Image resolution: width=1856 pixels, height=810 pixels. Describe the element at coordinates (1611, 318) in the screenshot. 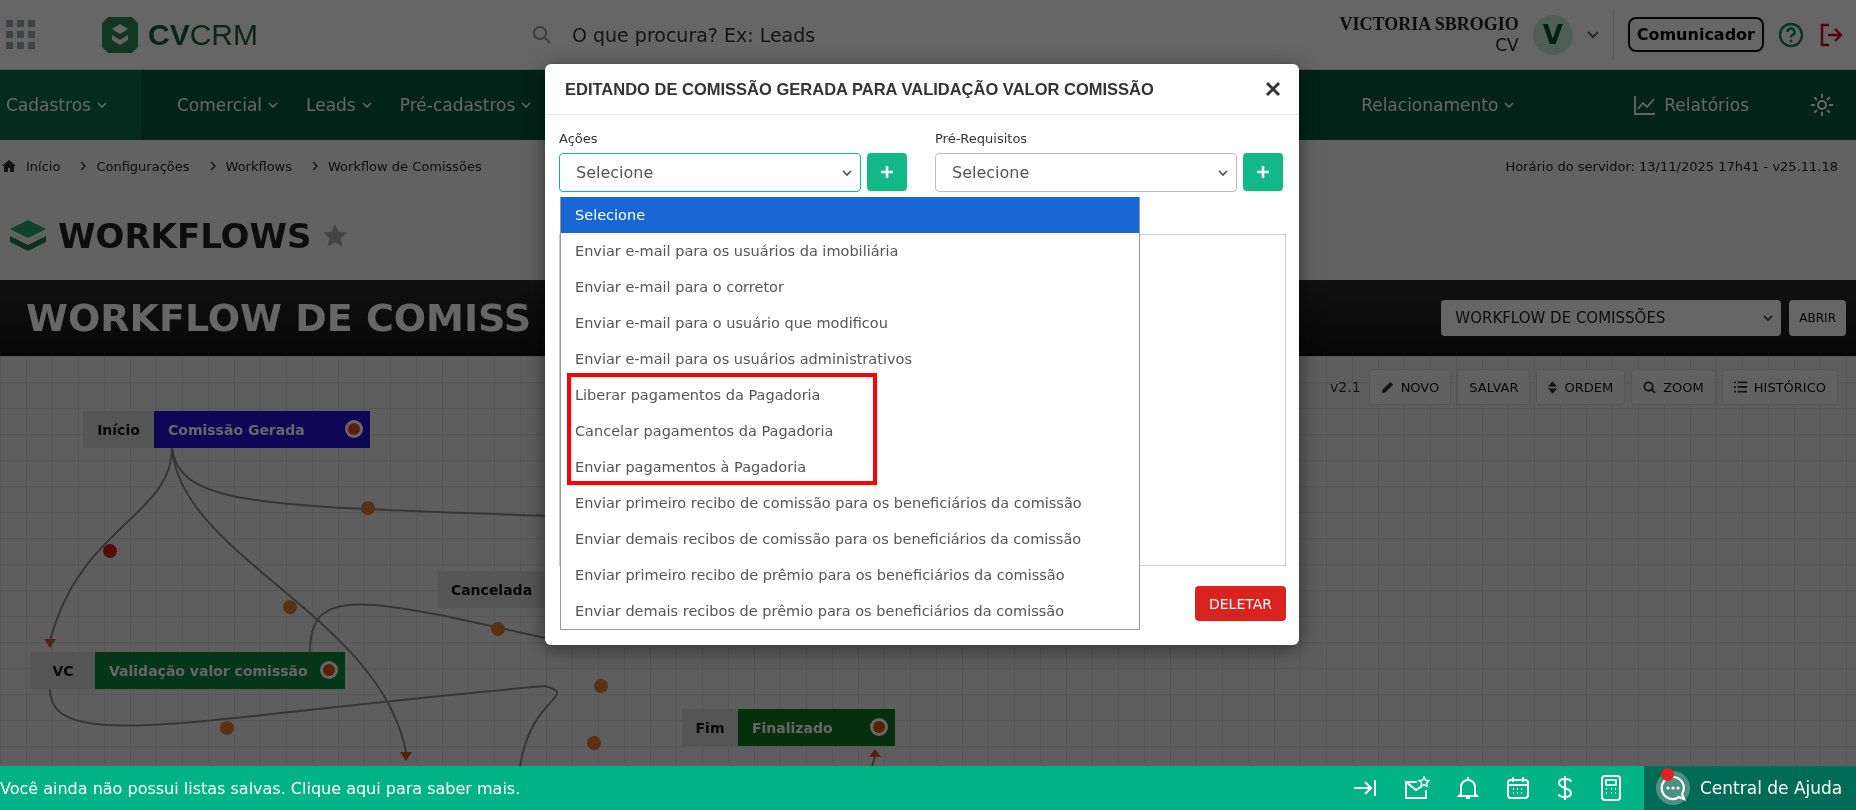

I see `workflow-select: WORKFLOW DE COMISSÕES` at that location.